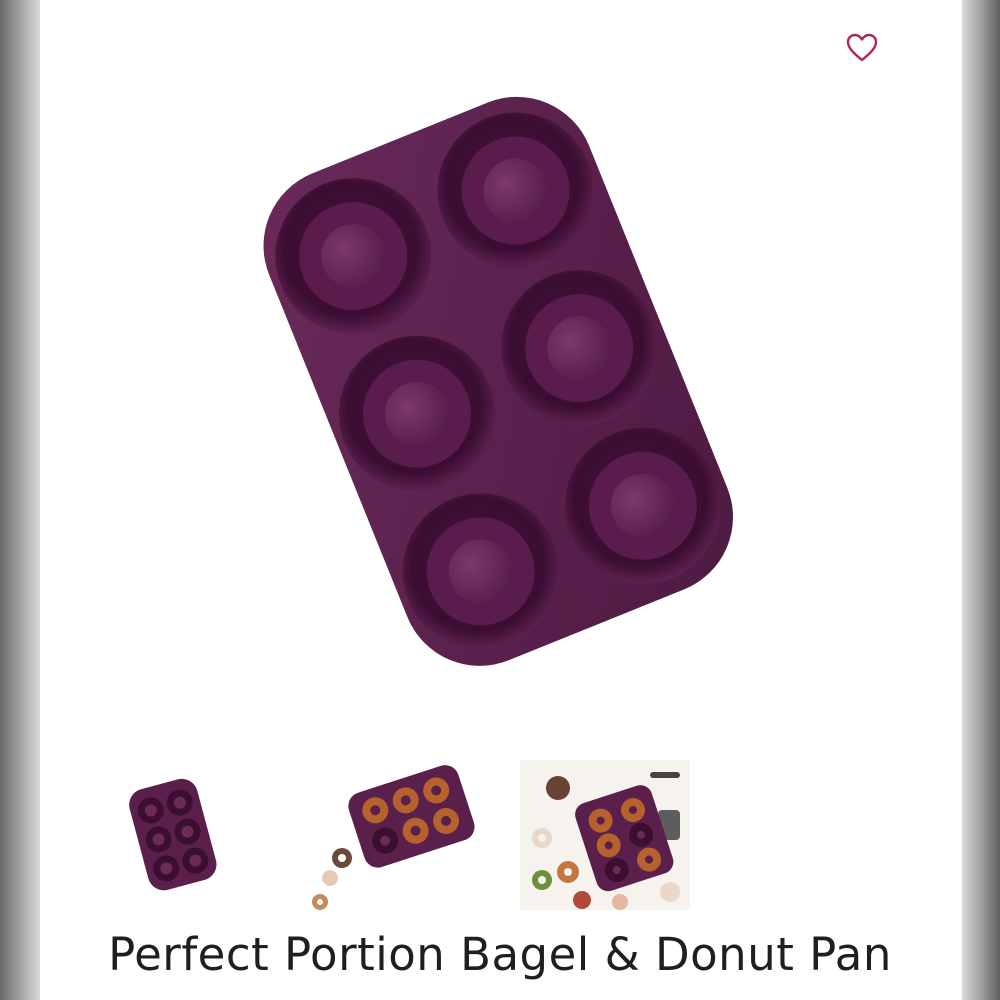  What do you see at coordinates (500, 954) in the screenshot?
I see `product-title: Perfect Portion Bagel & Donut Pan` at bounding box center [500, 954].